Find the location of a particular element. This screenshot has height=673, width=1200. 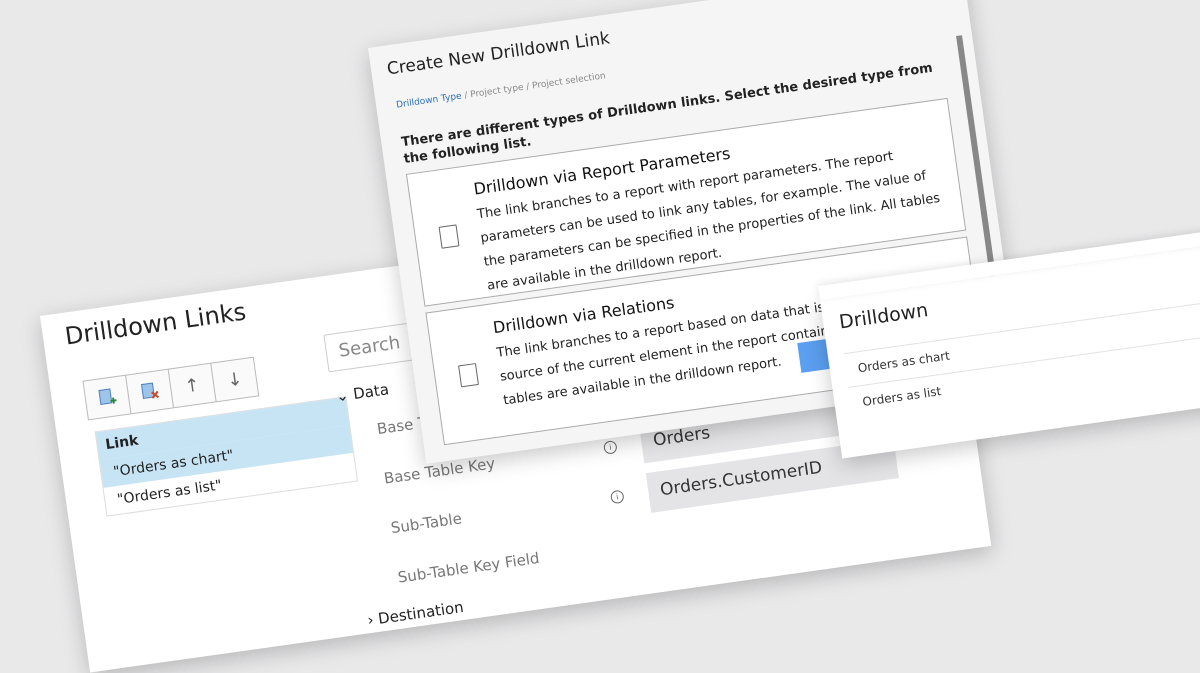

chevron-right-icon: › is located at coordinates (370, 620).